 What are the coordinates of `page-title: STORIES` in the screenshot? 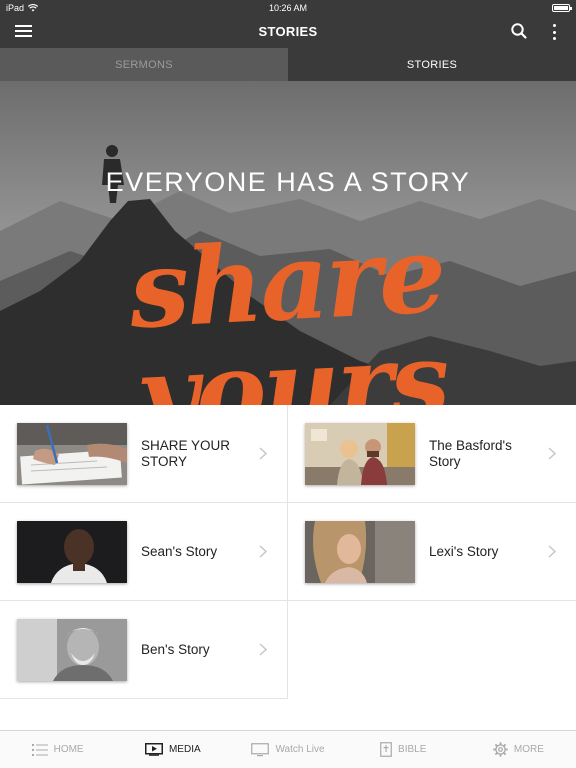 It's located at (288, 31).